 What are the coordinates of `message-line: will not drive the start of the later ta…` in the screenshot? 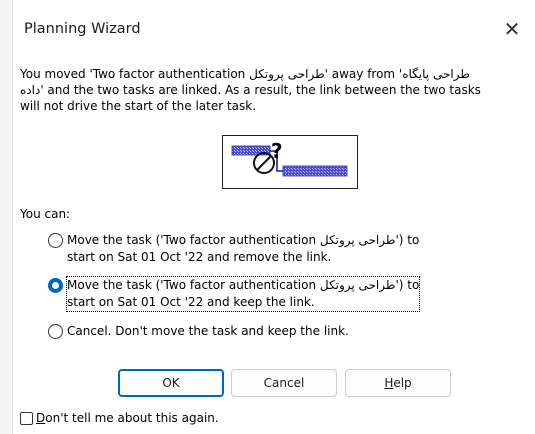 It's located at (138, 106).